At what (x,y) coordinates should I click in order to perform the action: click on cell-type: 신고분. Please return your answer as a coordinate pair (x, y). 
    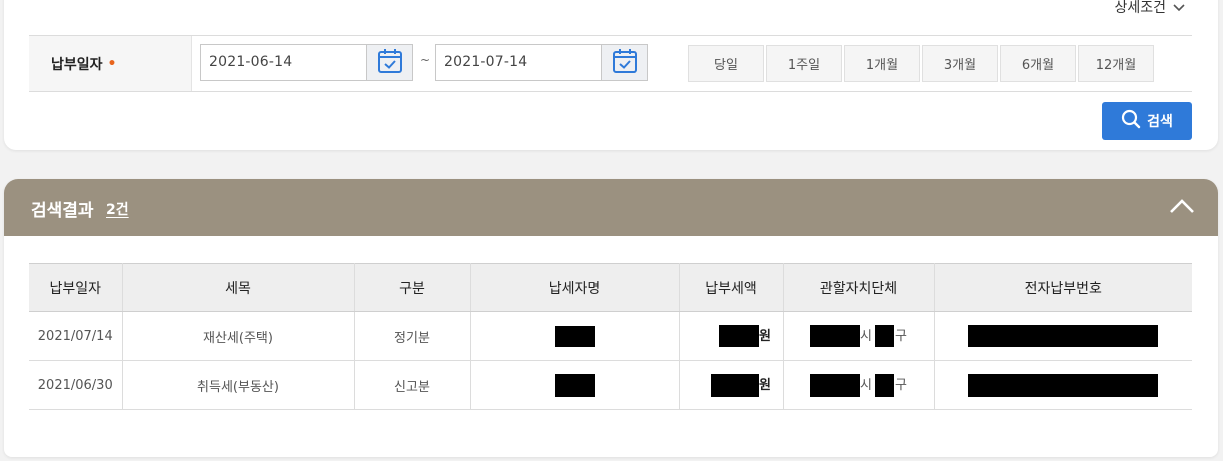
    Looking at the image, I should click on (412, 385).